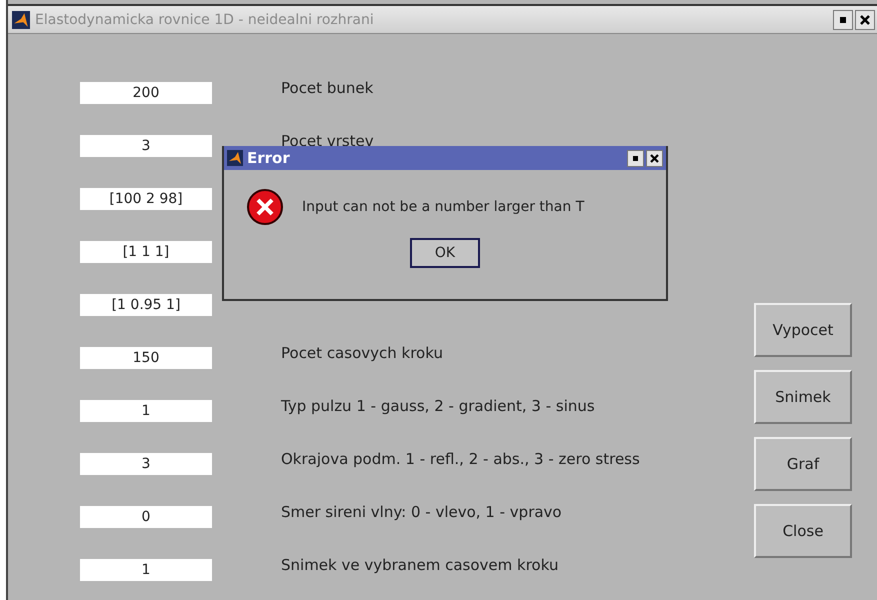  What do you see at coordinates (146, 252) in the screenshot?
I see `input-field: [1 1 1]` at bounding box center [146, 252].